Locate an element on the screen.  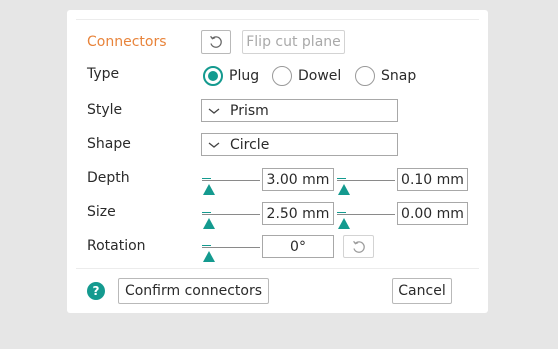
size-input: 2.50 mm is located at coordinates (298, 213).